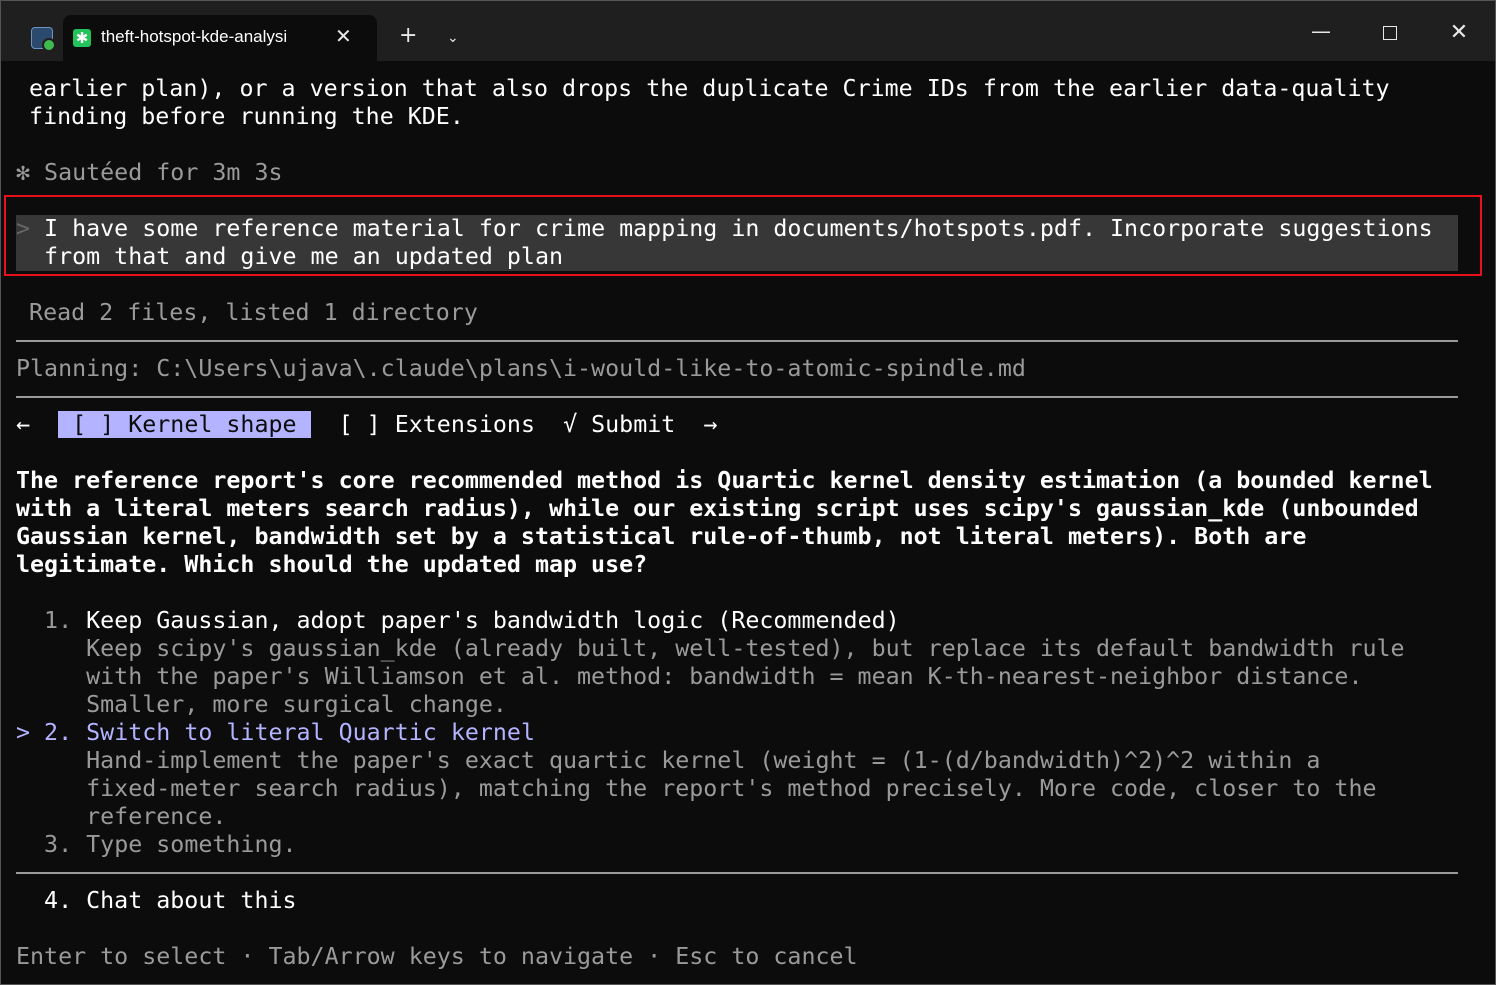  I want to click on option-3: 3. Type something., so click(156, 845).